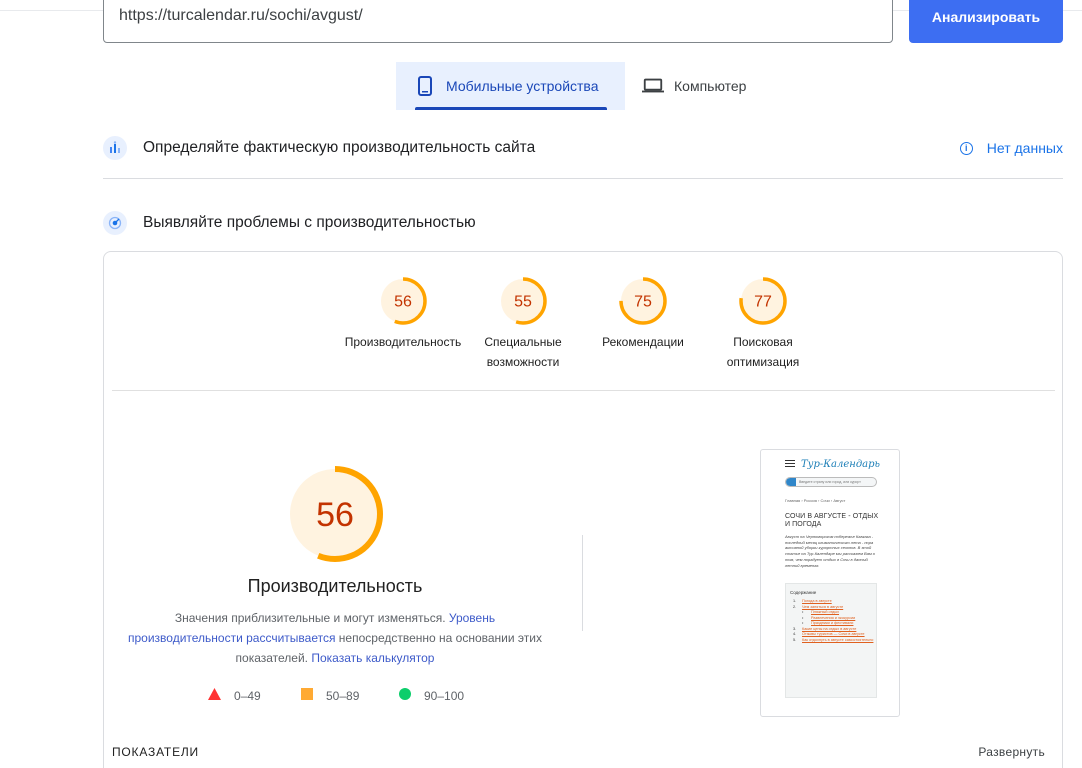 The height and width of the screenshot is (768, 1082). What do you see at coordinates (523, 352) in the screenshot?
I see `score-label: Специальные возможности` at bounding box center [523, 352].